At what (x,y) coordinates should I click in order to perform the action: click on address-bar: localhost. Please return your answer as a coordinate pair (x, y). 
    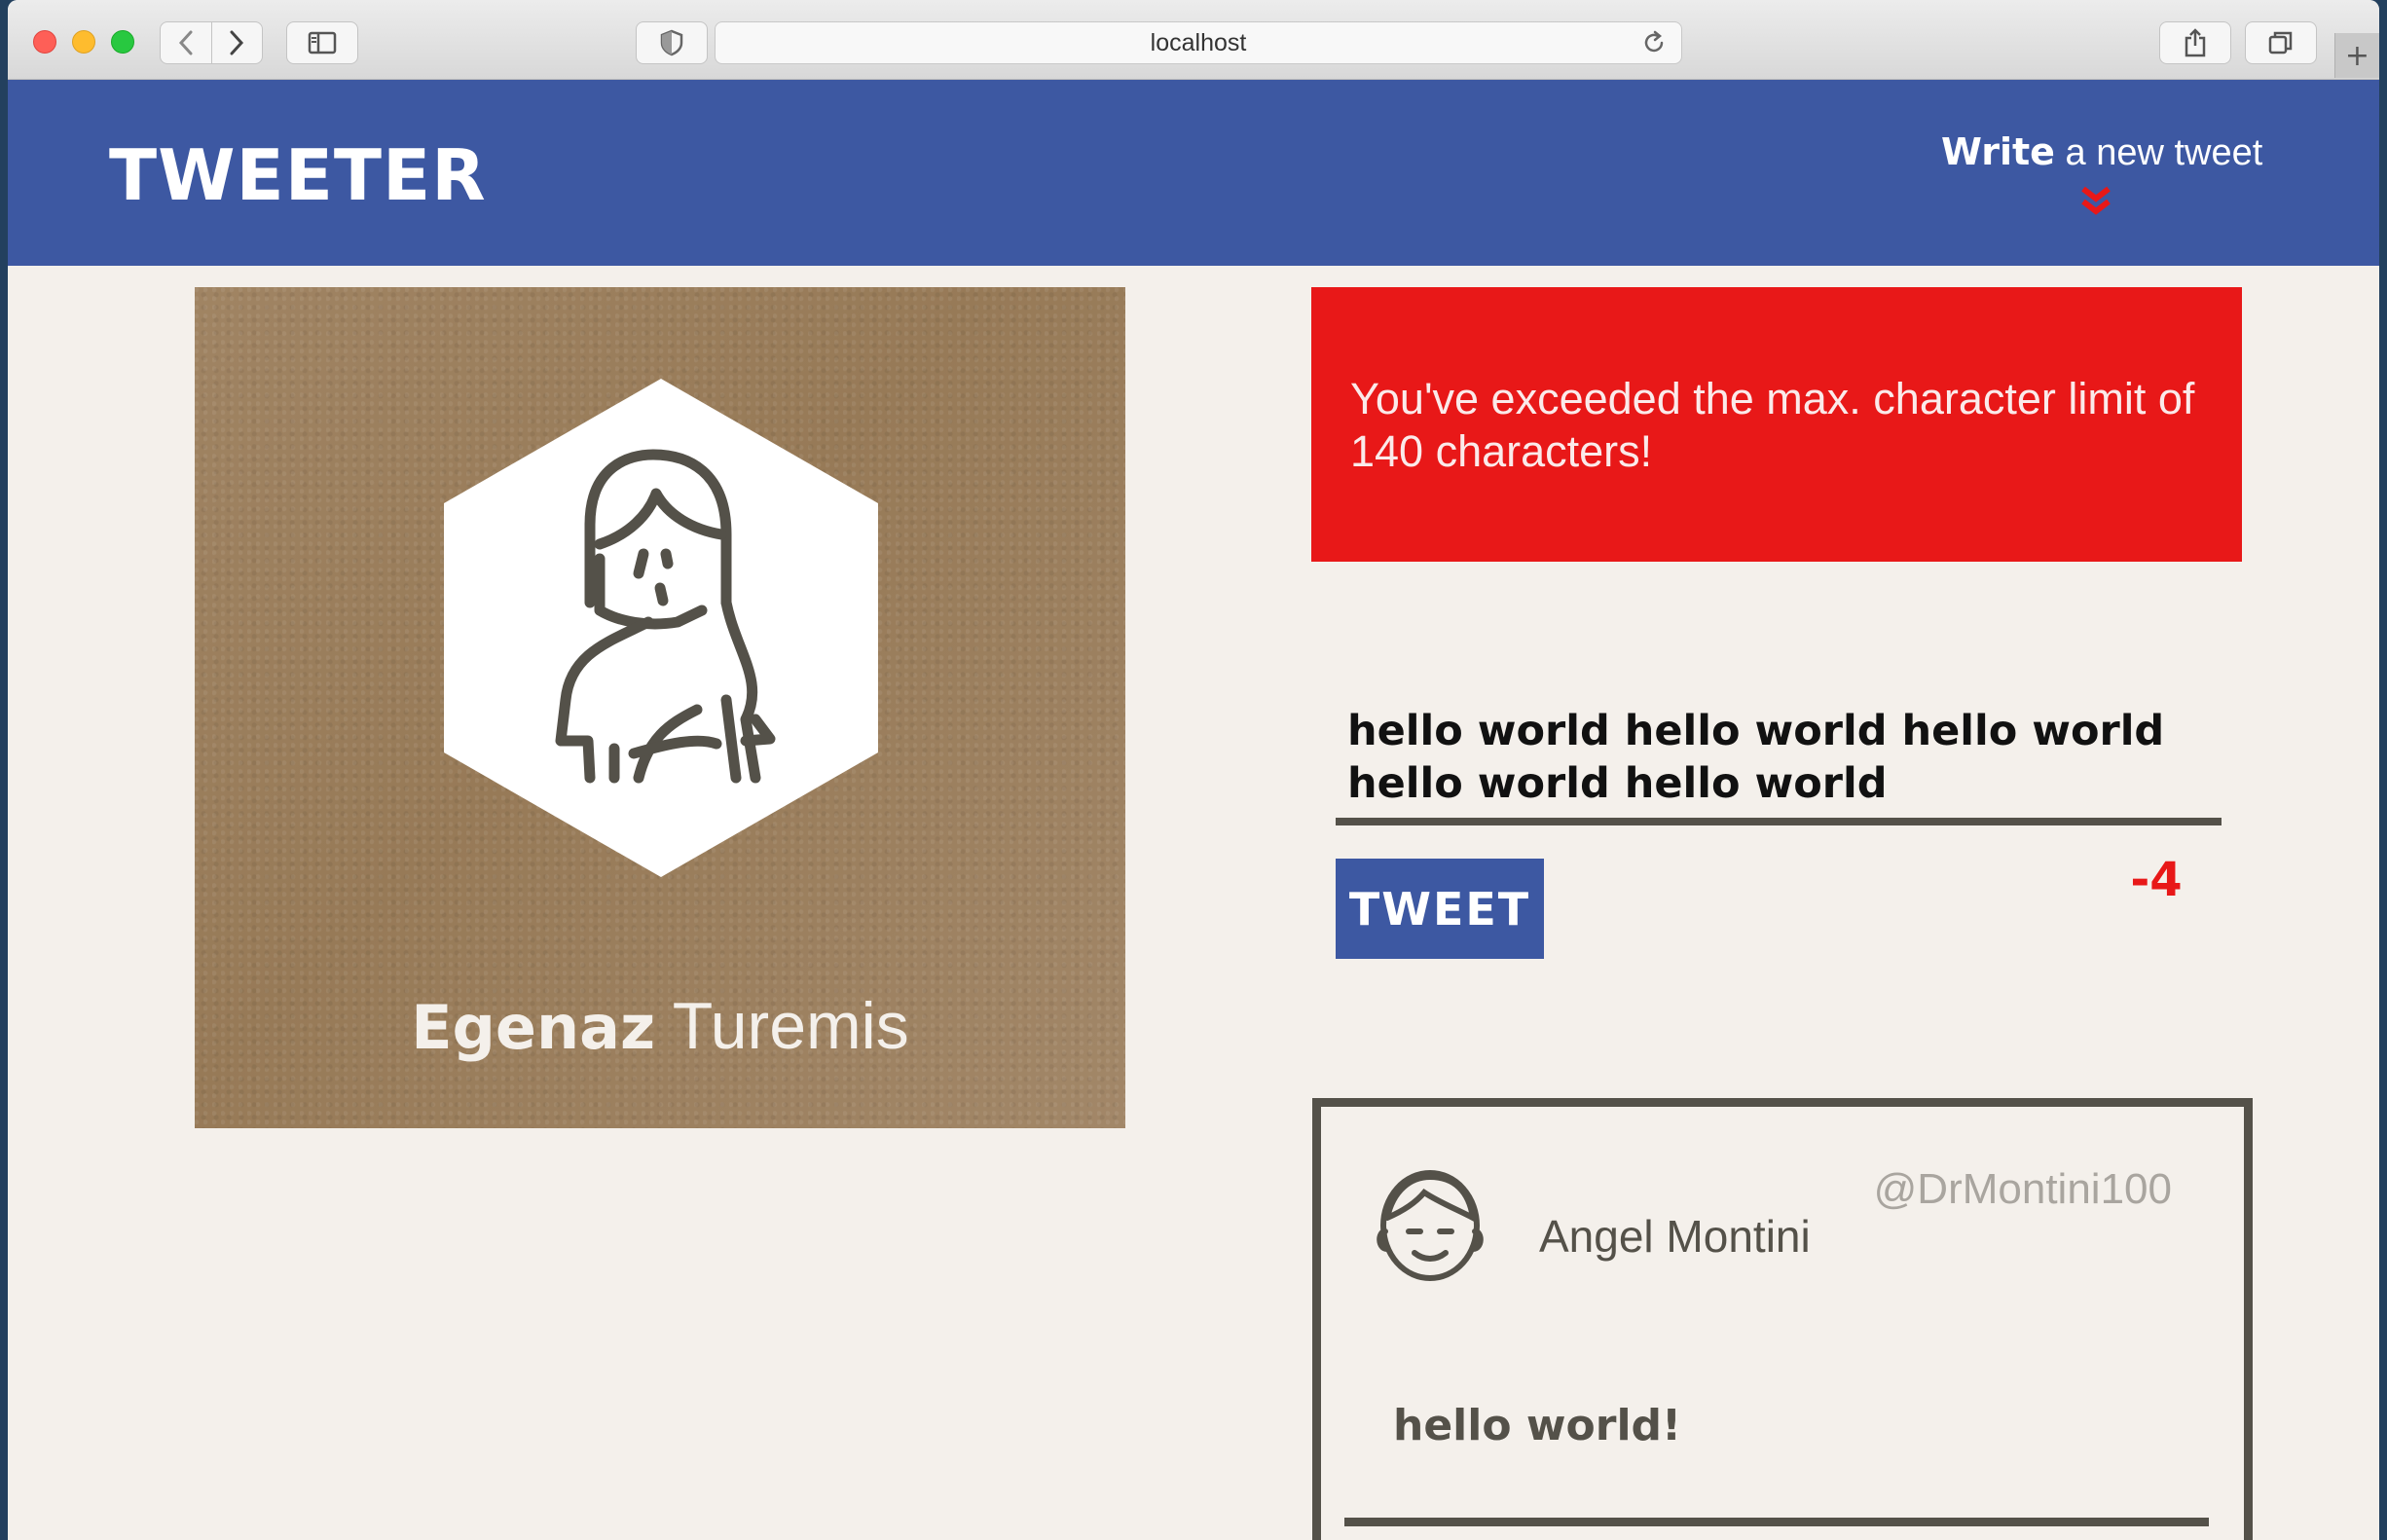
    Looking at the image, I should click on (1198, 42).